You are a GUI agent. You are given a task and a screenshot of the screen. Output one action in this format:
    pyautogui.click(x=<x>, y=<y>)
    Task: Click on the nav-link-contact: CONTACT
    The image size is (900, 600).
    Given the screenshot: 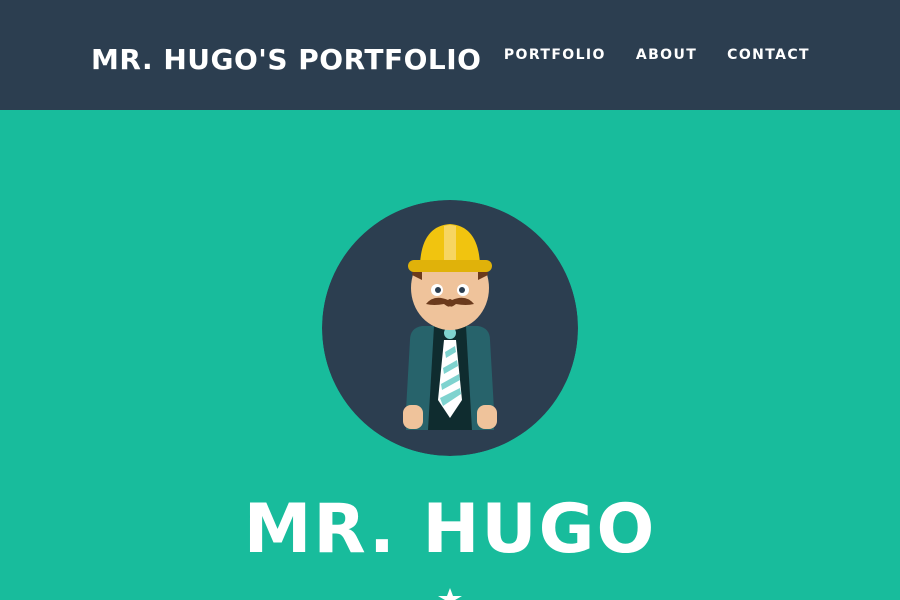 What is the action you would take?
    pyautogui.click(x=768, y=55)
    